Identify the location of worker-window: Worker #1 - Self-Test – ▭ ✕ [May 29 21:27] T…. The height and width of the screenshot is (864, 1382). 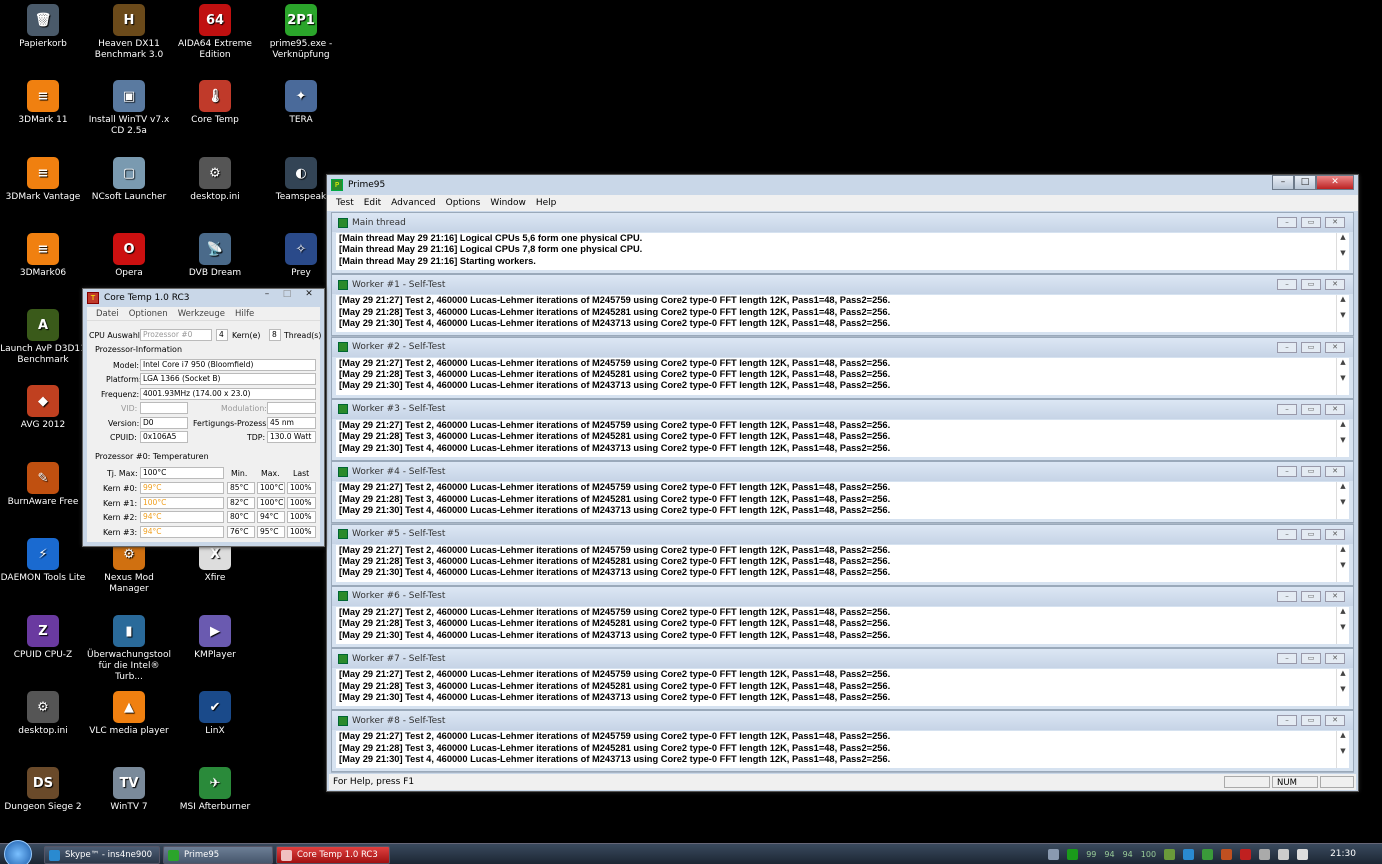
(842, 305).